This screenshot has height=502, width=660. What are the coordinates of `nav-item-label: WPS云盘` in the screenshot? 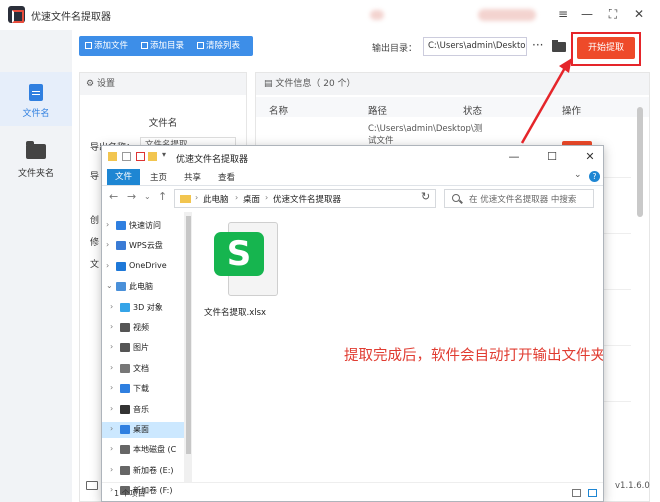 It's located at (146, 246).